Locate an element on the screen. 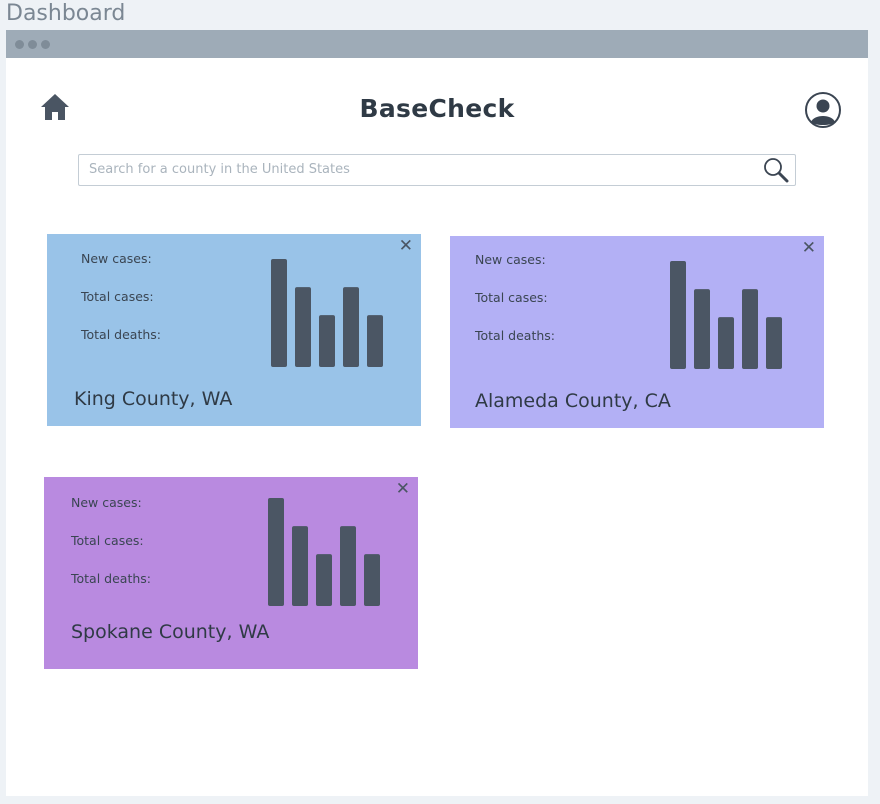 The image size is (880, 804). app-title: BaseCheck is located at coordinates (437, 108).